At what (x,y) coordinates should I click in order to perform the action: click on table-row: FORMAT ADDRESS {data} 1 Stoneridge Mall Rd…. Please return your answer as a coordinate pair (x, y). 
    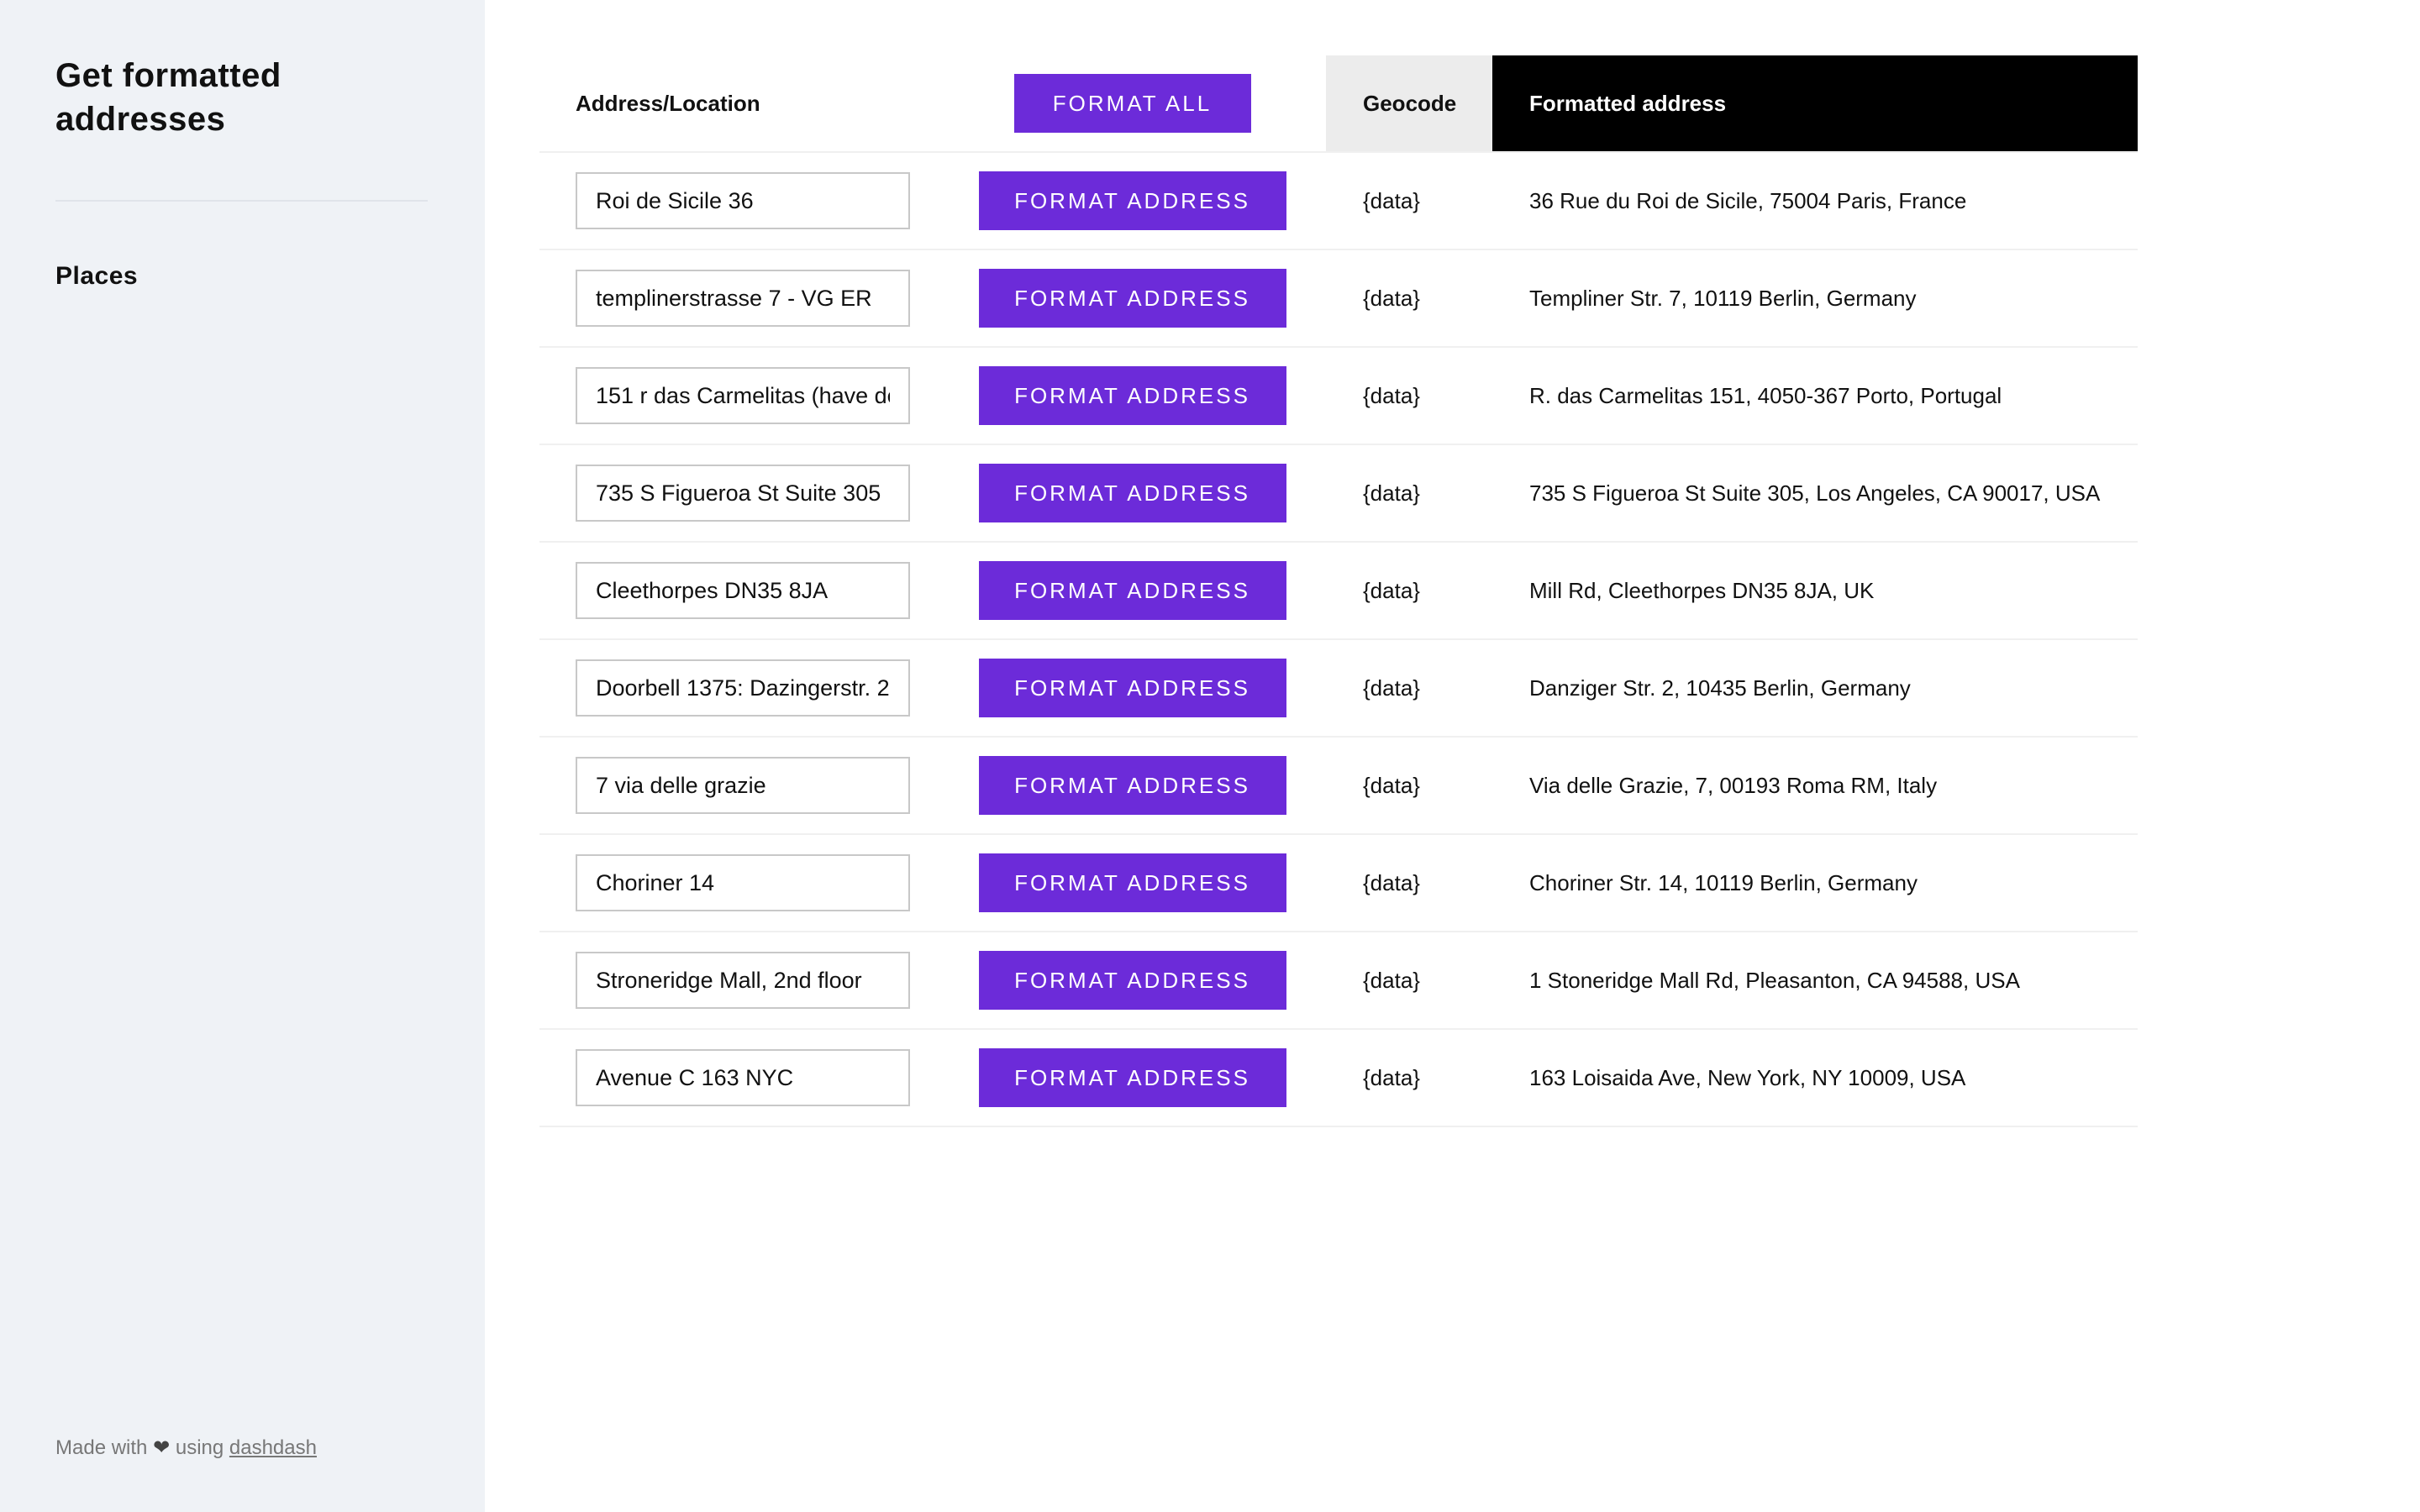
    Looking at the image, I should click on (1338, 981).